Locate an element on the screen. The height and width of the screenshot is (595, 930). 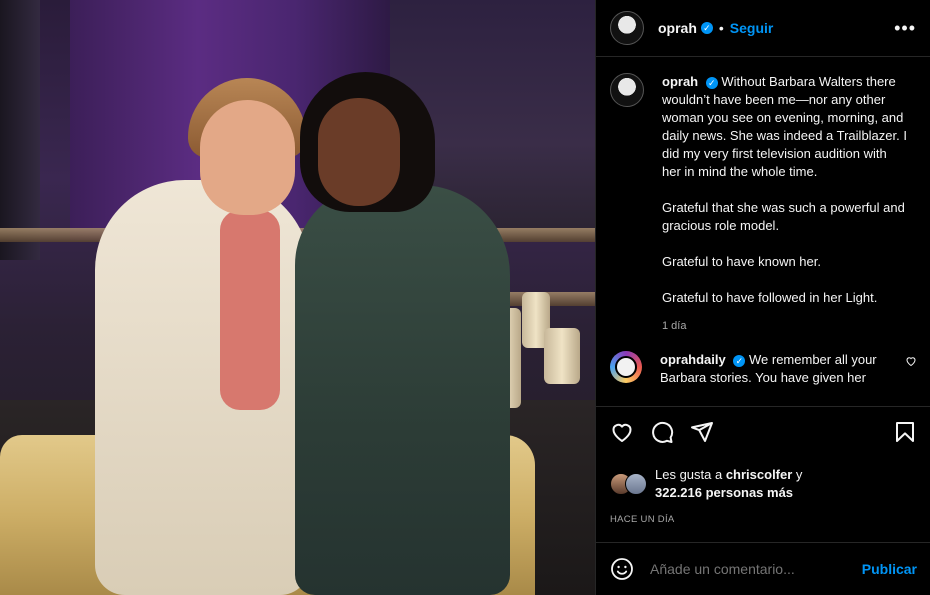
avatar-inner is located at coordinates (626, 367).